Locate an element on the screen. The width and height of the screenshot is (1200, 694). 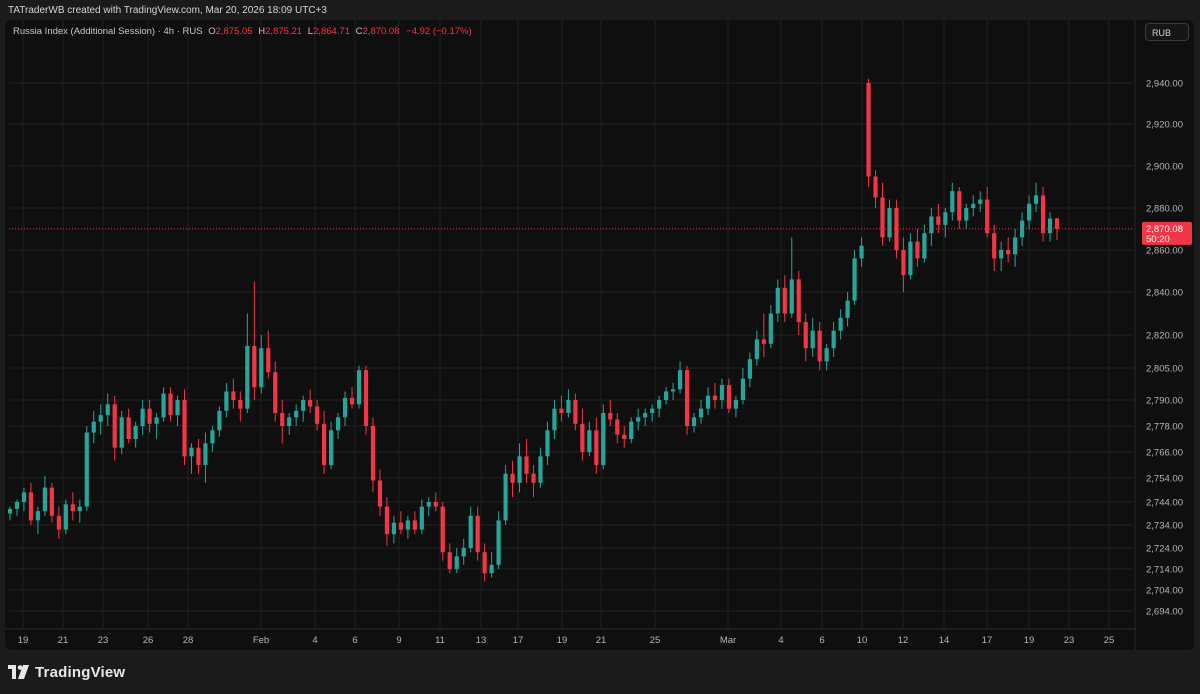
x-tick-label: 14 is located at coordinates (944, 640).